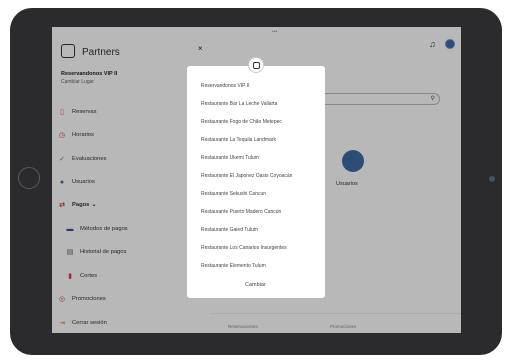  I want to click on camera-dot, so click(492, 179).